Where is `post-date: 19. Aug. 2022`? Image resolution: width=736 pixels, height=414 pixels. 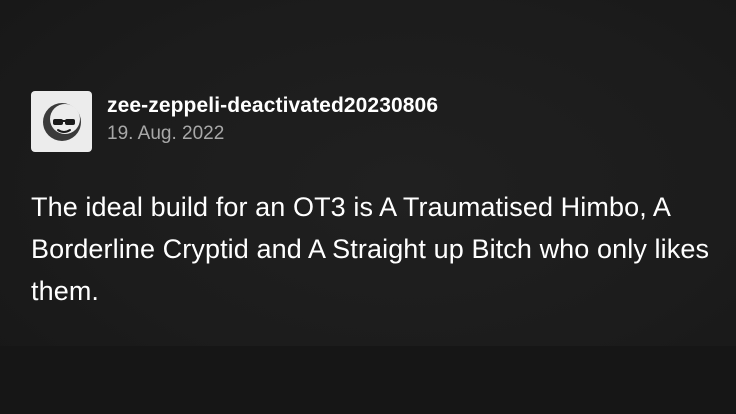
post-date: 19. Aug. 2022 is located at coordinates (166, 133).